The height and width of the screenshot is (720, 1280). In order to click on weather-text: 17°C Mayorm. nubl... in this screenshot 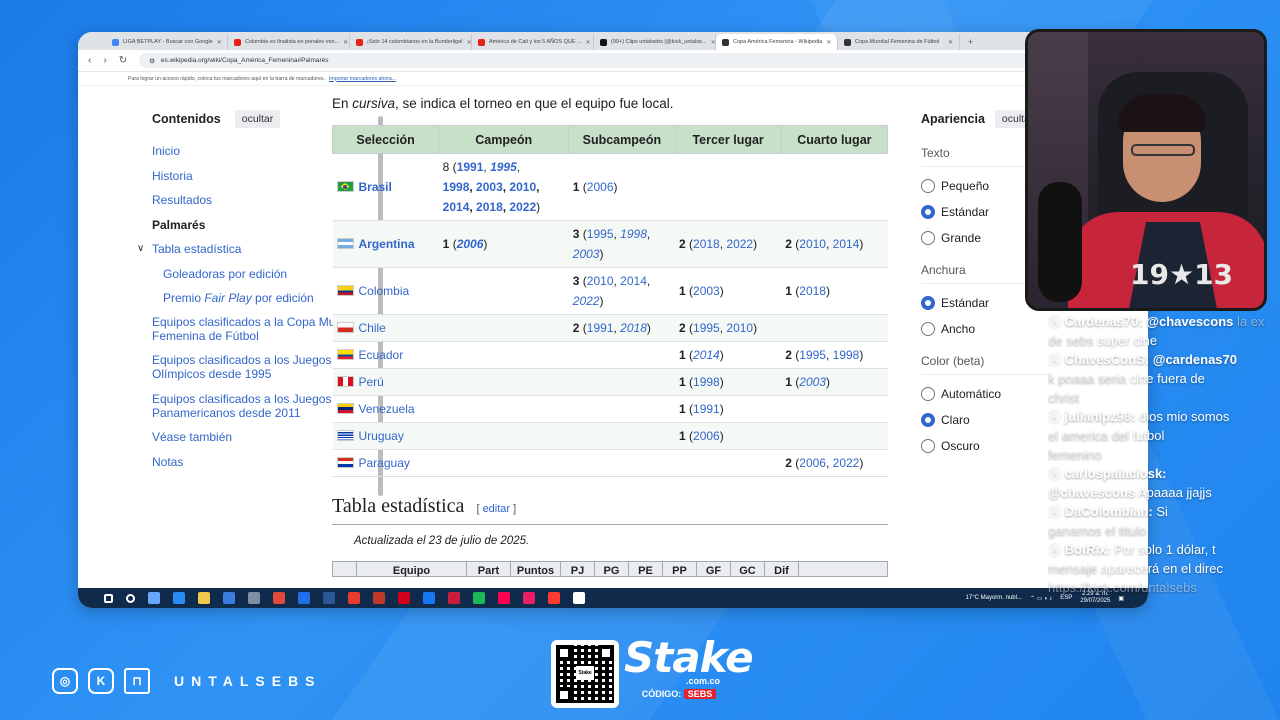, I will do `click(994, 598)`.